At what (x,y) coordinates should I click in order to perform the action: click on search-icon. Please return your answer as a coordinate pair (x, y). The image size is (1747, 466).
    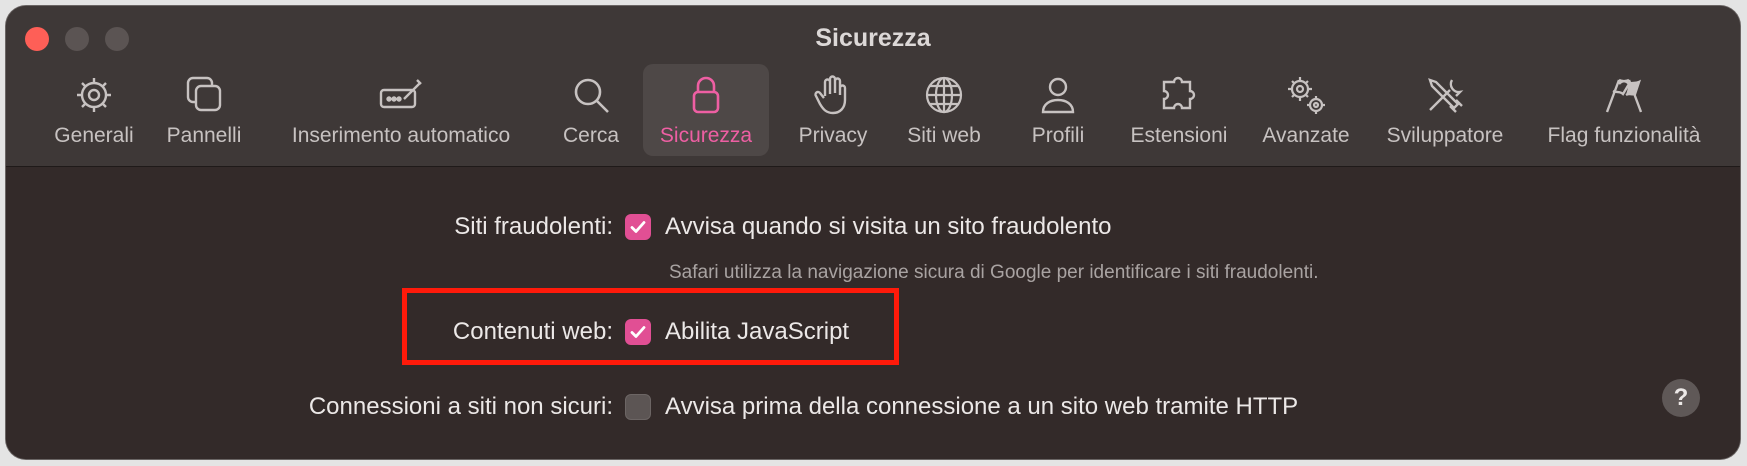
    Looking at the image, I should click on (591, 95).